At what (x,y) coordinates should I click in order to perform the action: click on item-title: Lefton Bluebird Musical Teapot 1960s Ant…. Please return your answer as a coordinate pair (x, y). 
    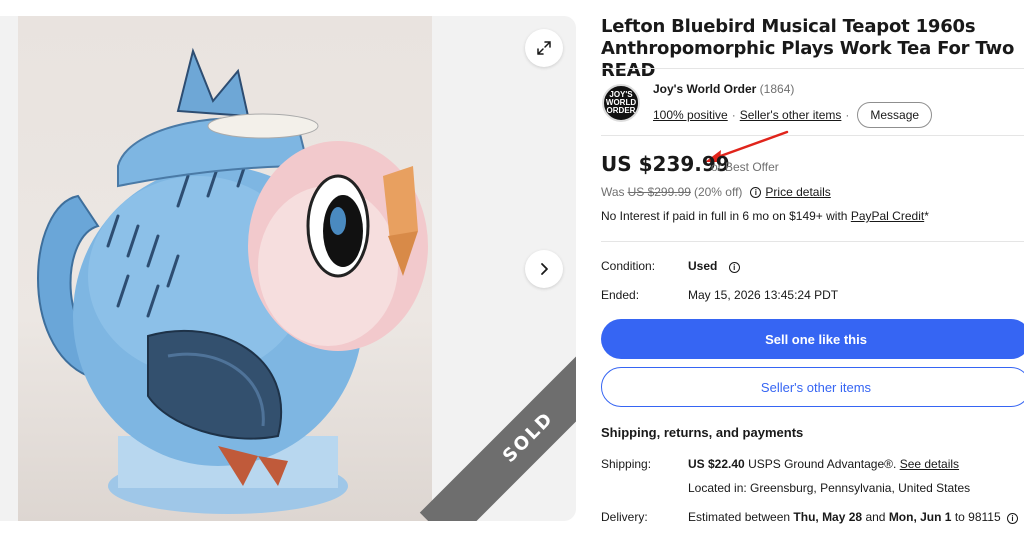
    Looking at the image, I should click on (808, 48).